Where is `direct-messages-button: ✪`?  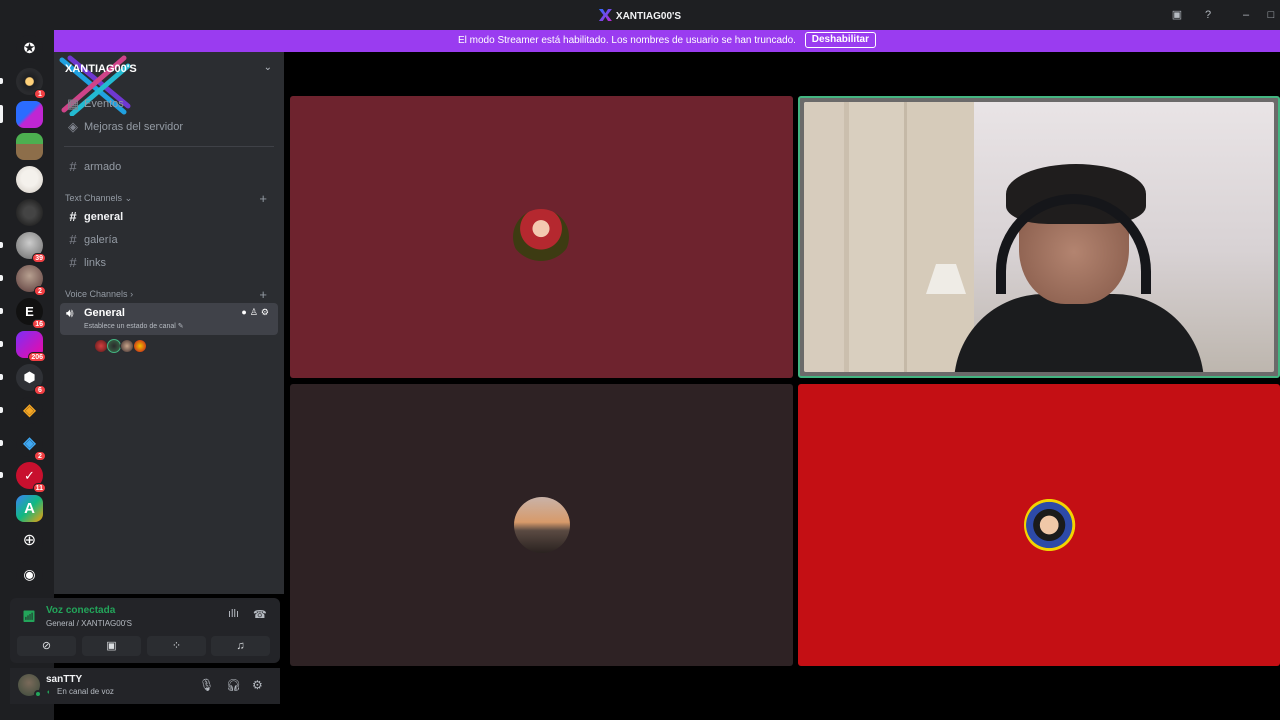 direct-messages-button: ✪ is located at coordinates (29, 48).